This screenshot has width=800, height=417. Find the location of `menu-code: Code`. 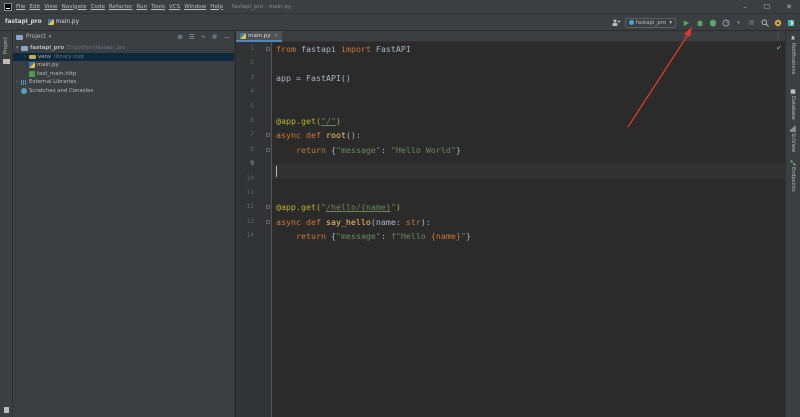

menu-code: Code is located at coordinates (98, 7).